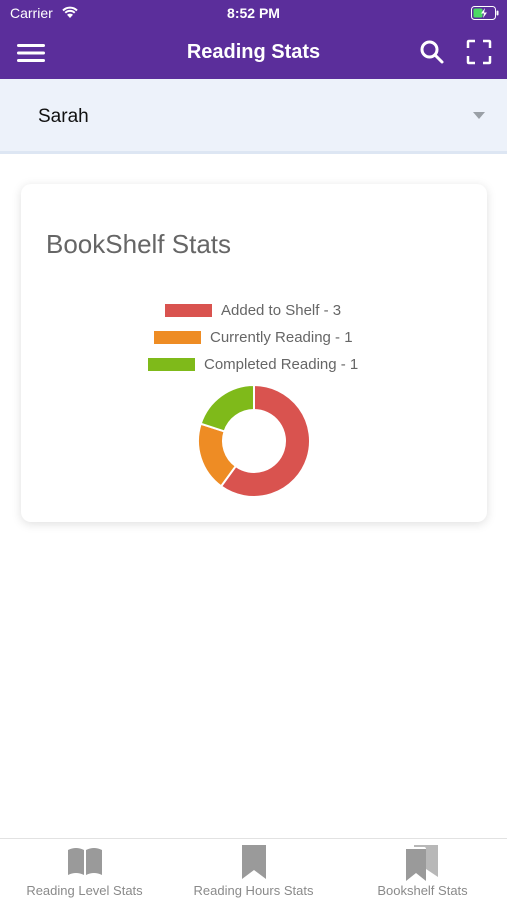 This screenshot has height=900, width=507. I want to click on stacked-bookmarks-icon, so click(422, 863).